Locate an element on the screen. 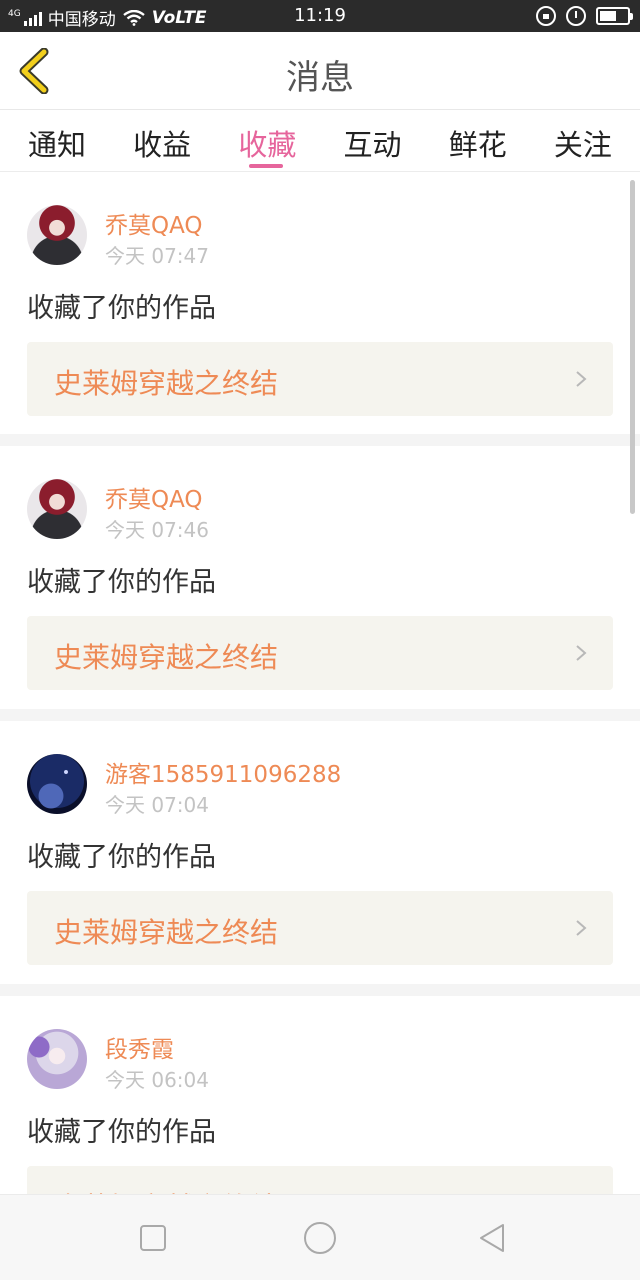  system-nav-bar is located at coordinates (320, 1237).